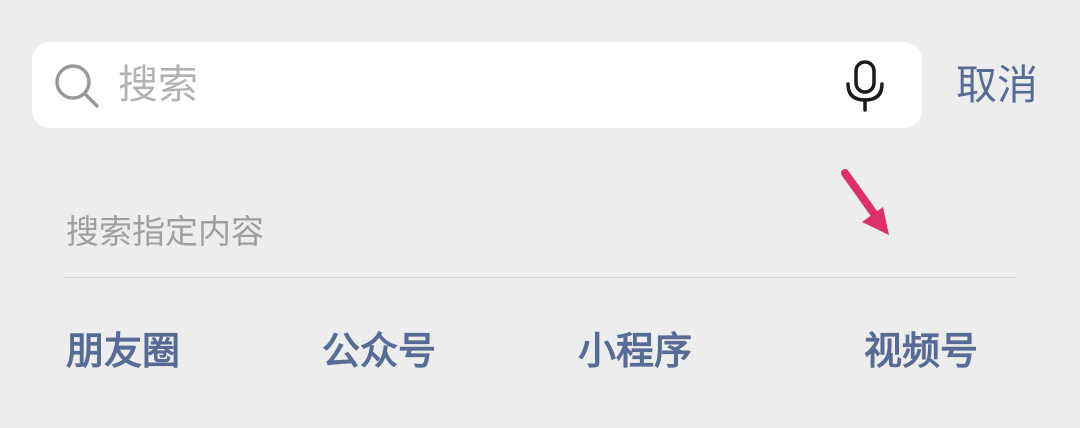  Describe the element at coordinates (635, 351) in the screenshot. I see `category-mini-programs: 小程序` at that location.